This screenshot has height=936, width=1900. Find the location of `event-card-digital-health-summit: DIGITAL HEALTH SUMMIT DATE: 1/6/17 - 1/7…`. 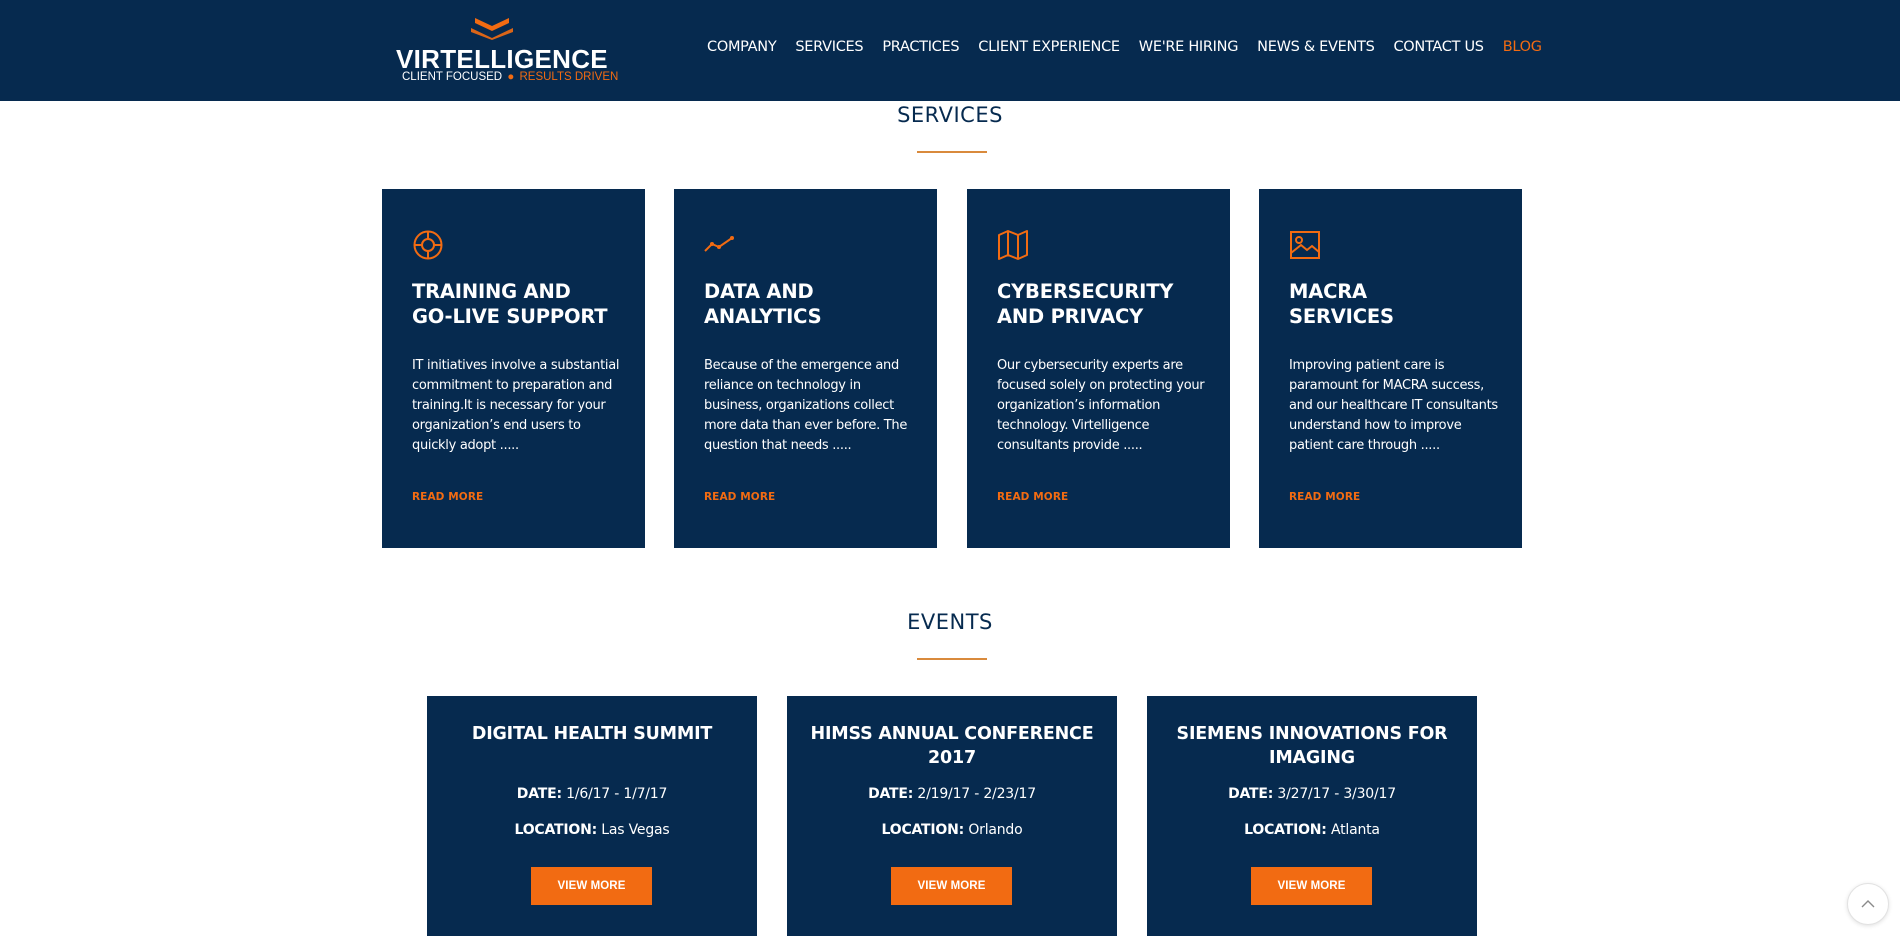

event-card-digital-health-summit: DIGITAL HEALTH SUMMIT DATE: 1/6/17 - 1/7… is located at coordinates (592, 816).